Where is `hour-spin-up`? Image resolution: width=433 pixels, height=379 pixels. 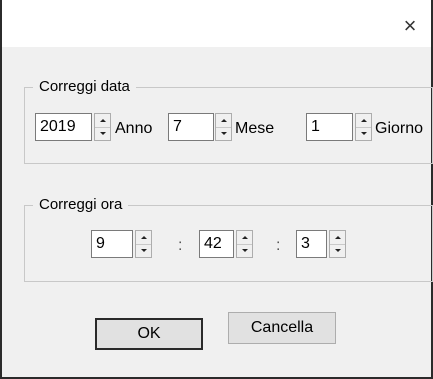 hour-spin-up is located at coordinates (143, 238).